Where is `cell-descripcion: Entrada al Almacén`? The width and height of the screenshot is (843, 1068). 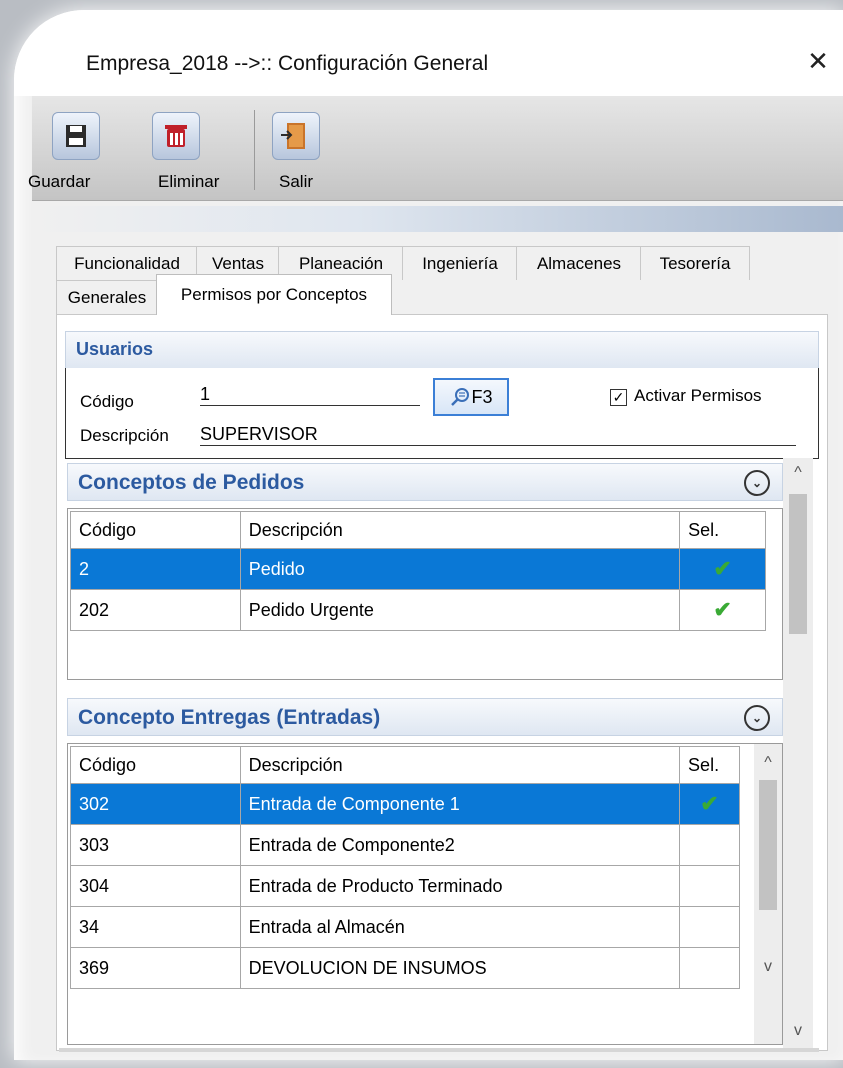
cell-descripcion: Entrada al Almacén is located at coordinates (460, 927).